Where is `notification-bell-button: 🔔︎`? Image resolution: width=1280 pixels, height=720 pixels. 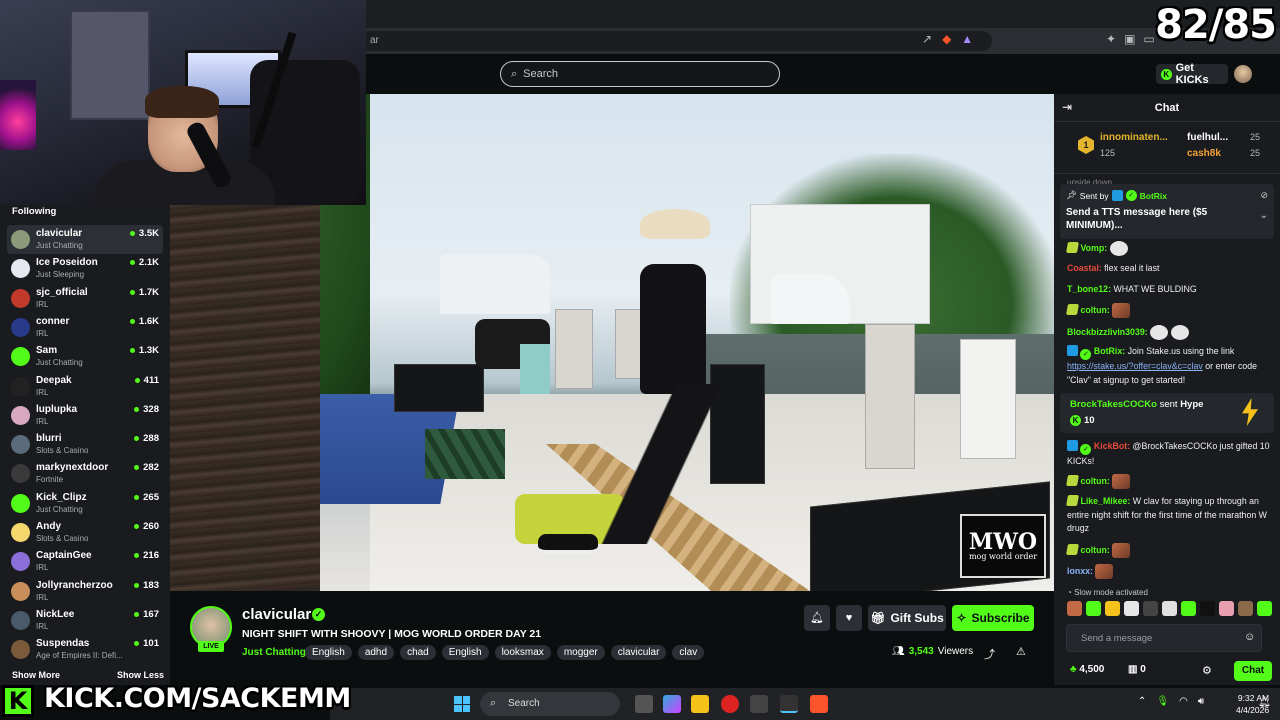
notification-bell-button: 🔔︎ is located at coordinates (817, 618).